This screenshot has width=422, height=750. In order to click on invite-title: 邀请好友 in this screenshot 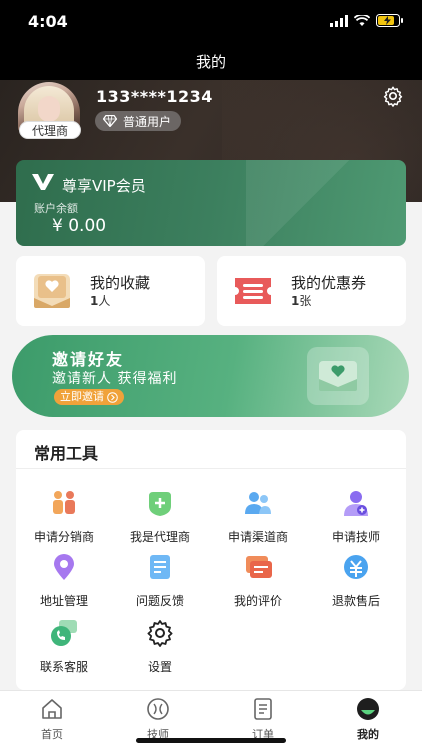, I will do `click(88, 359)`.